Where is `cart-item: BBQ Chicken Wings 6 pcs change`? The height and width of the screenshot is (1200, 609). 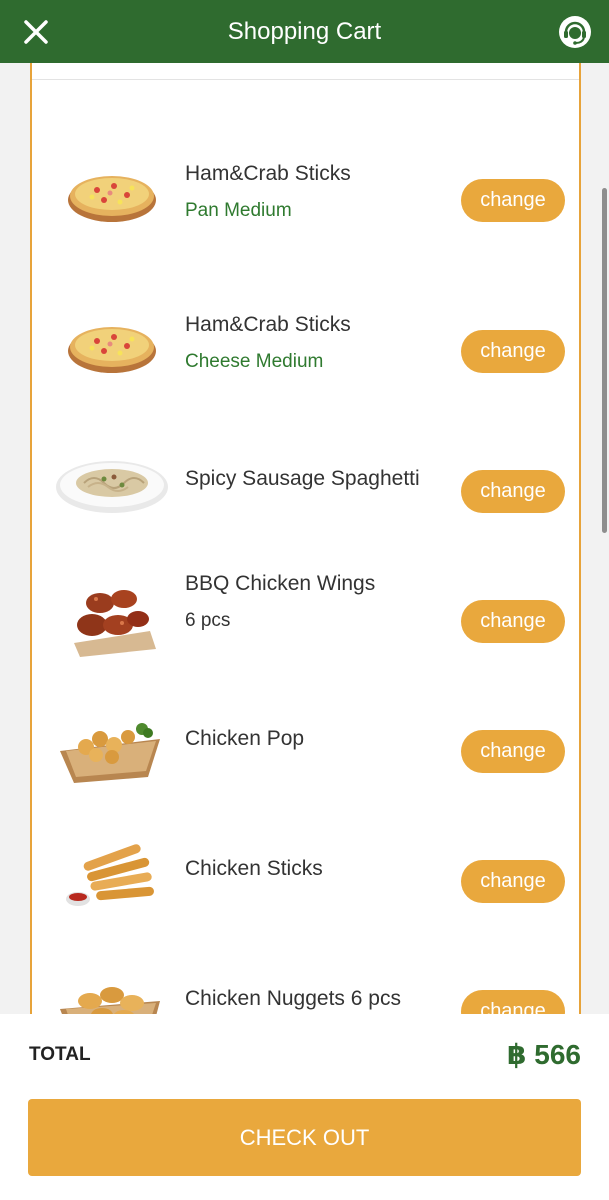
cart-item: BBQ Chicken Wings 6 pcs change is located at coordinates (307, 614).